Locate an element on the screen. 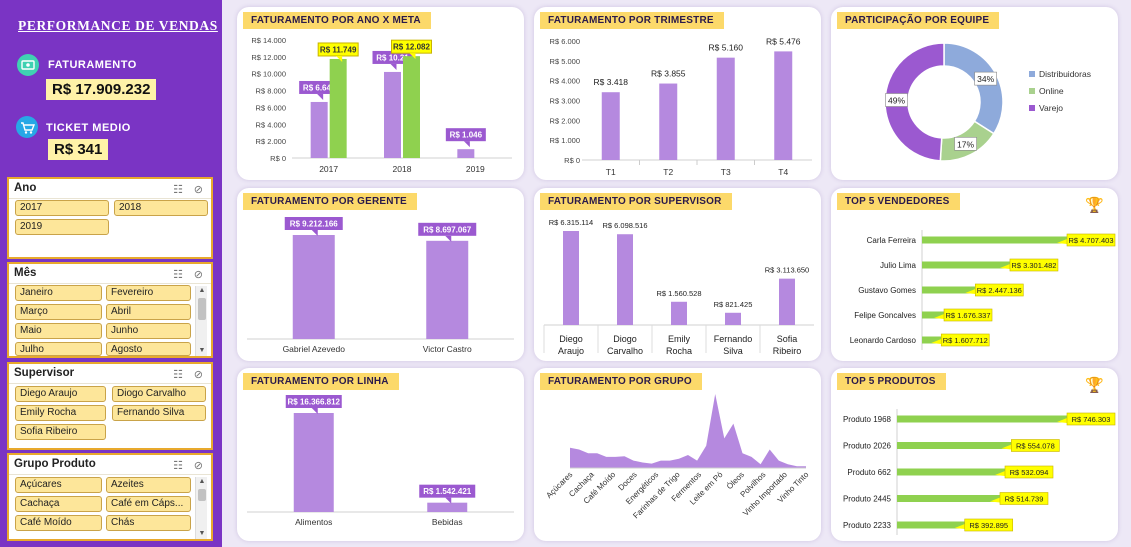  slicer-mes-item: Julho is located at coordinates (58, 349).